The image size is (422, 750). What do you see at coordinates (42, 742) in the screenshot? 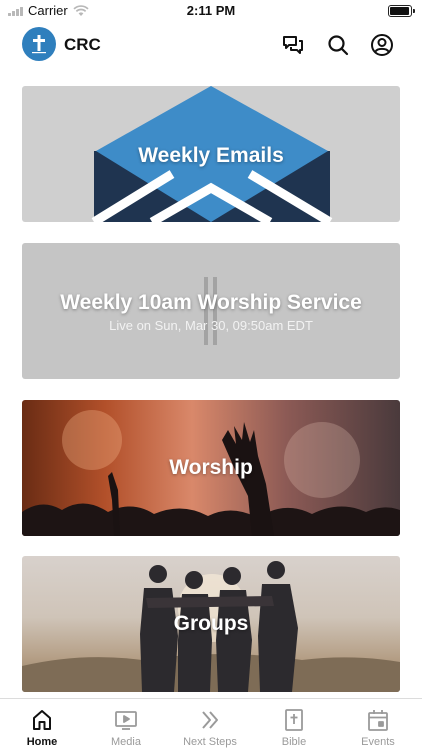
I see `tab-label: Home` at bounding box center [42, 742].